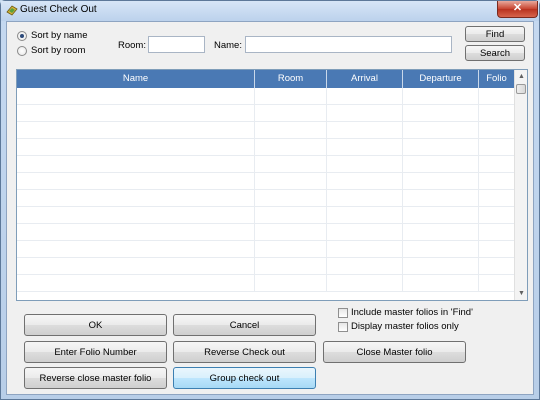 The height and width of the screenshot is (400, 540). I want to click on include-master-folios-checkbox: Include master folios in 'Find', so click(405, 312).